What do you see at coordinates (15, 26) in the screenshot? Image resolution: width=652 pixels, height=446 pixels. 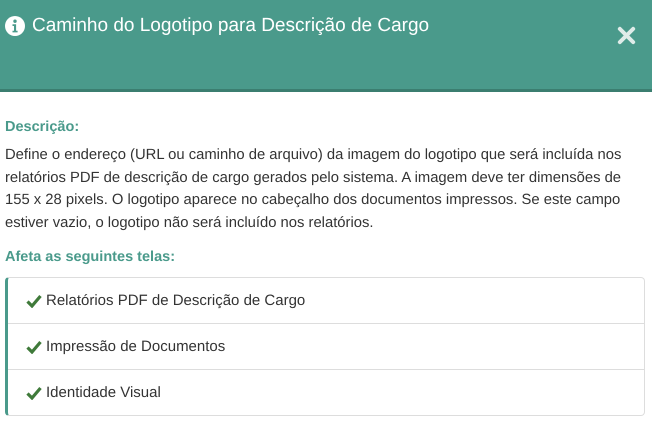 I see `info-icon` at bounding box center [15, 26].